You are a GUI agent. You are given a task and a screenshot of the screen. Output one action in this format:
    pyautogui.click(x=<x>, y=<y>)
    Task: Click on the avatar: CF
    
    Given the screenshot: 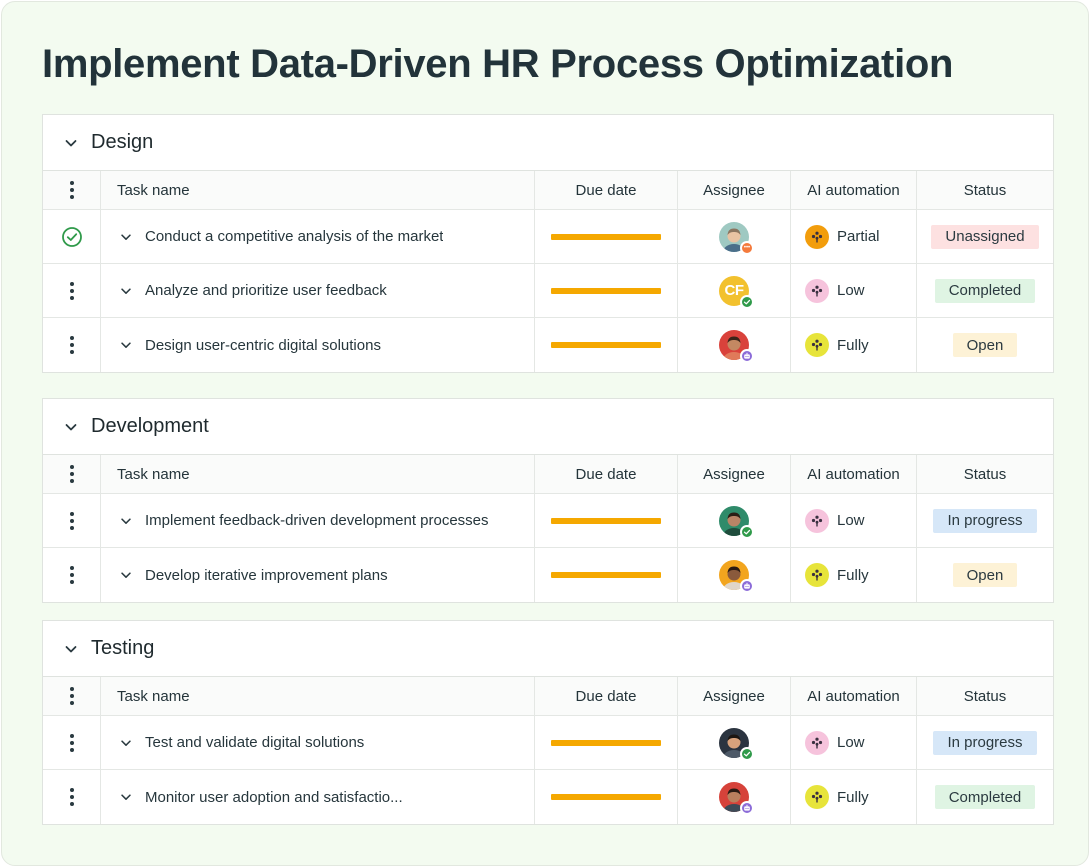 What is the action you would take?
    pyautogui.click(x=736, y=292)
    